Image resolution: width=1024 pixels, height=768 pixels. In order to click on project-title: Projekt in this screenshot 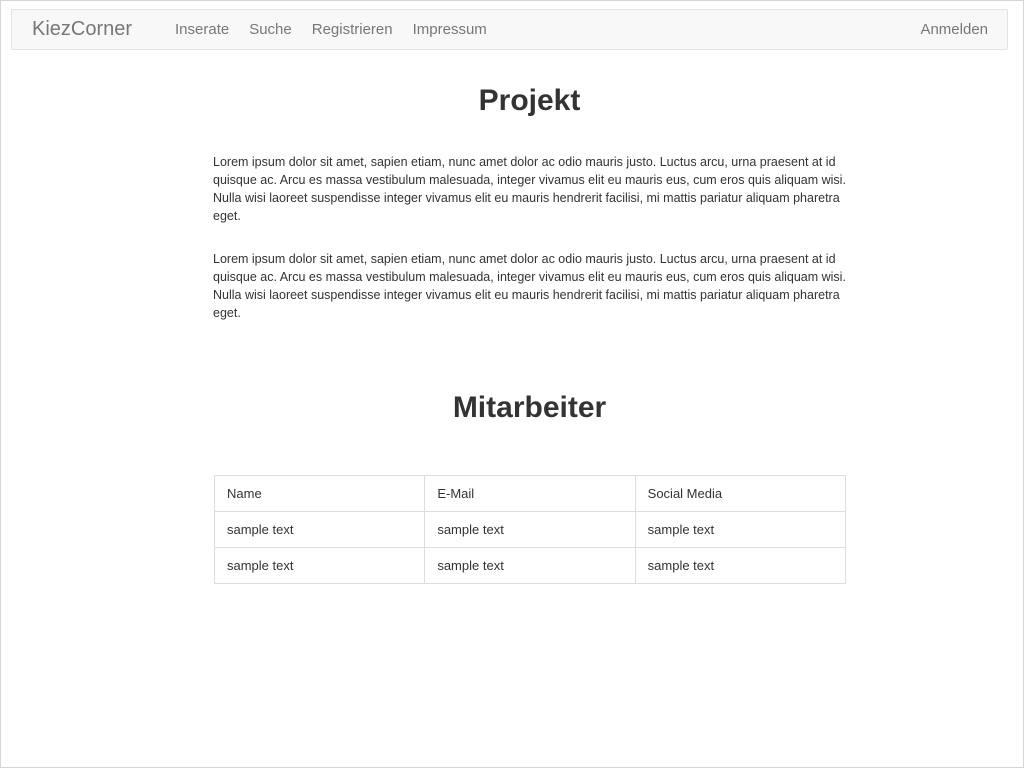, I will do `click(529, 100)`.